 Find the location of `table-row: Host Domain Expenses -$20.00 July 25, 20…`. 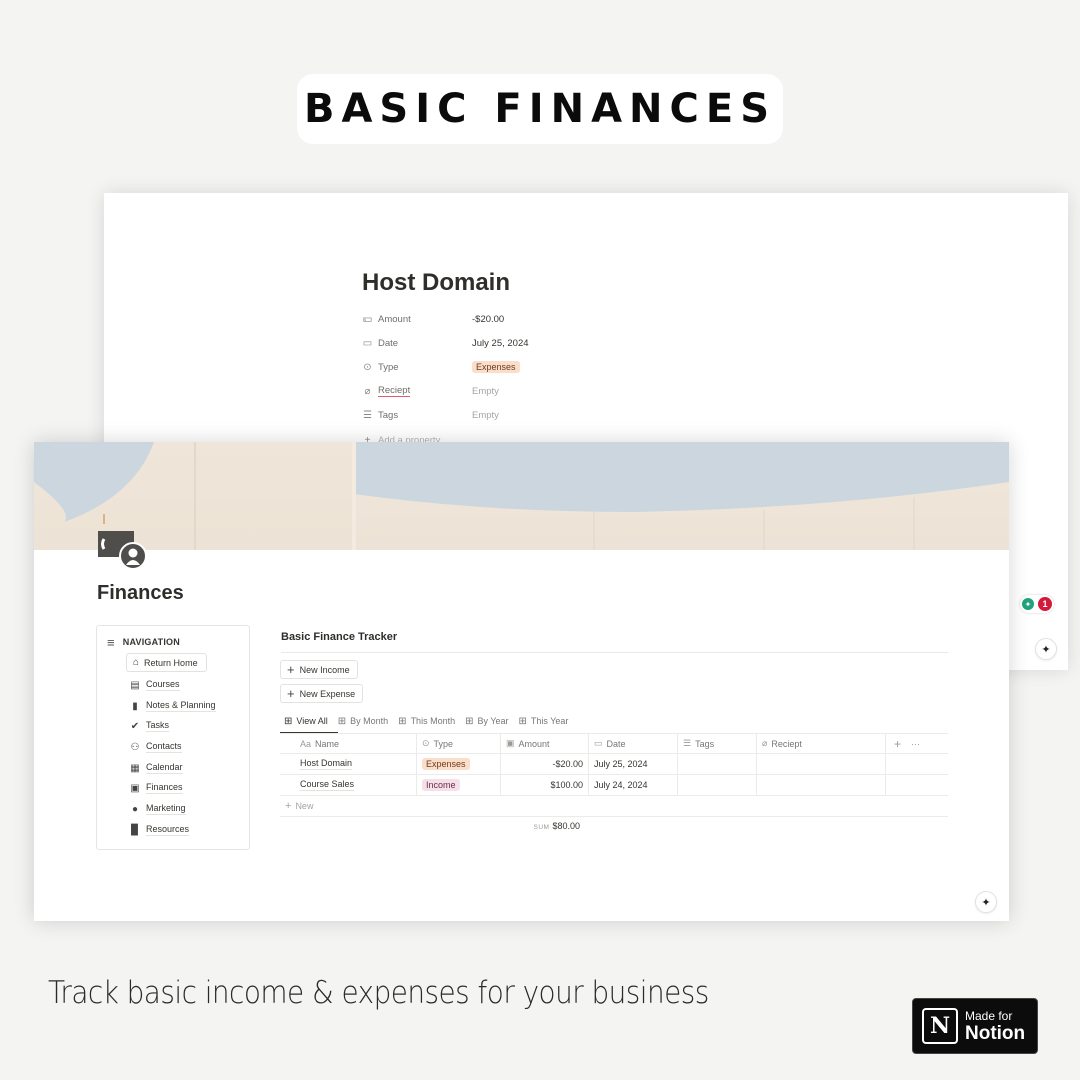

table-row: Host Domain Expenses -$20.00 July 25, 20… is located at coordinates (614, 764).